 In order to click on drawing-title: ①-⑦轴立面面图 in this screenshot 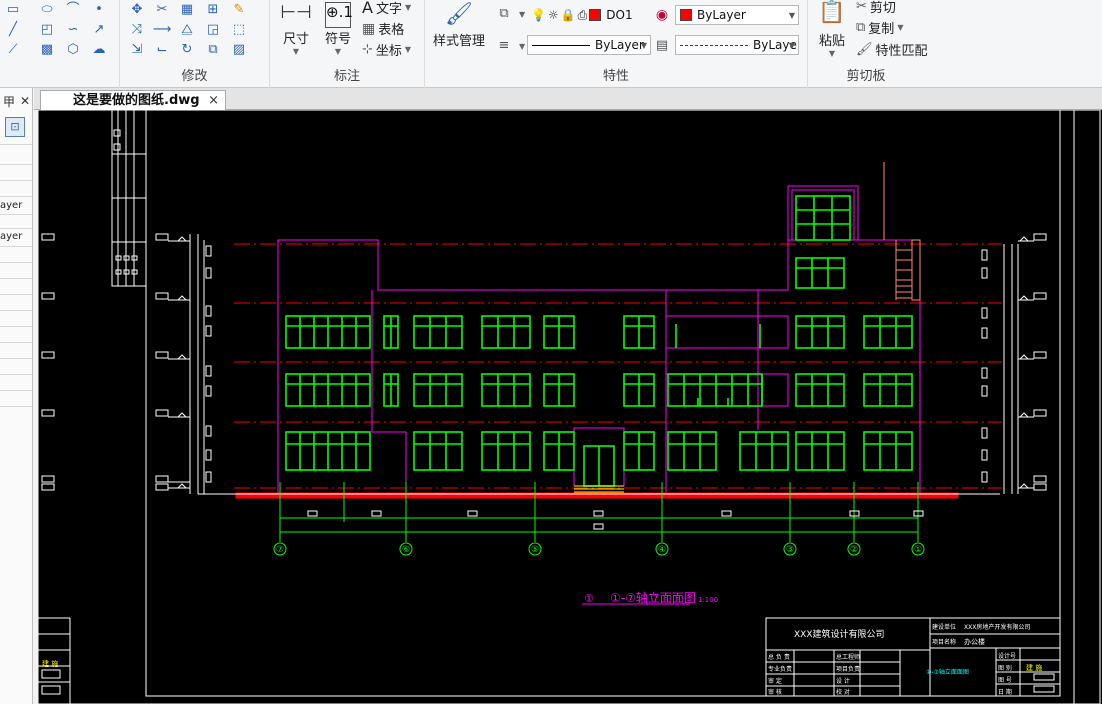, I will do `click(653, 597)`.